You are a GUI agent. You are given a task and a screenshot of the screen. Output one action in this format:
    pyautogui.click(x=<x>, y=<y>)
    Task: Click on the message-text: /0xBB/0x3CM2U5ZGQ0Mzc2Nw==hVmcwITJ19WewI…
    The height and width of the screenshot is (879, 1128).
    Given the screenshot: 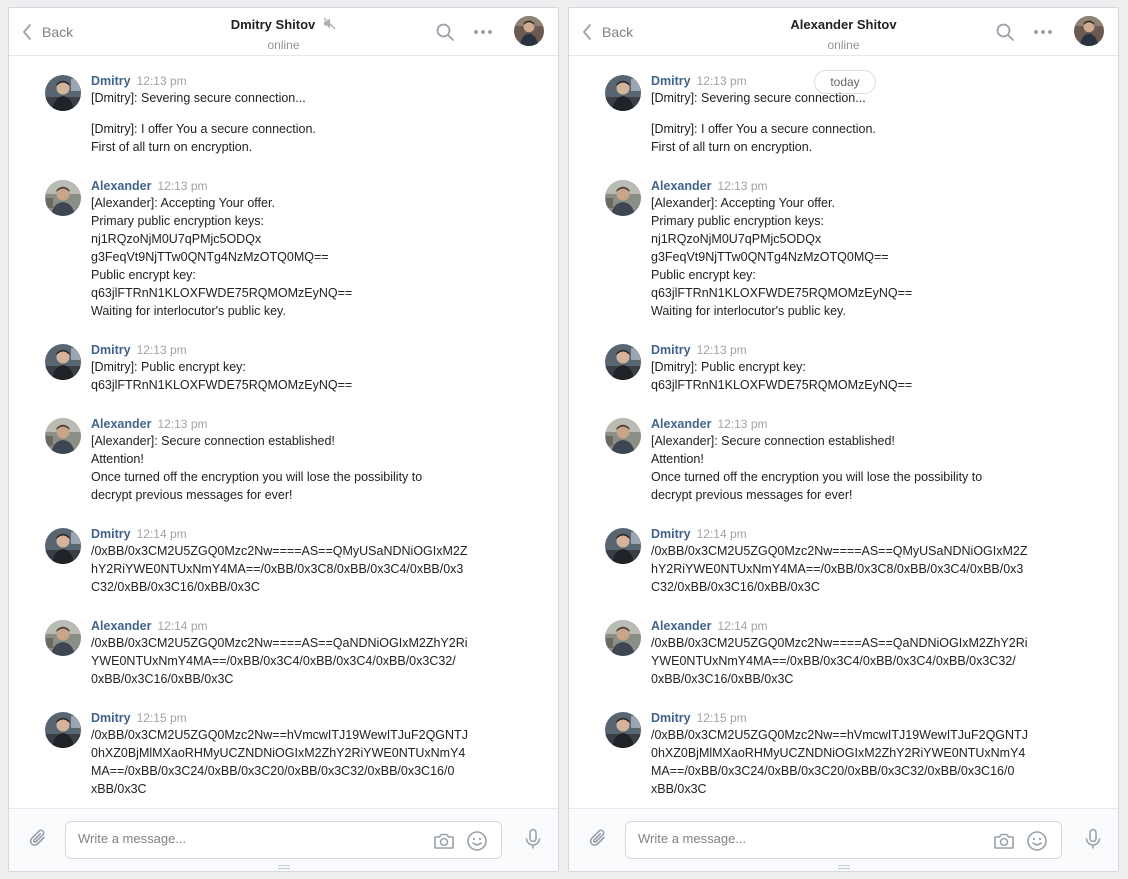 What is the action you would take?
    pyautogui.click(x=858, y=762)
    